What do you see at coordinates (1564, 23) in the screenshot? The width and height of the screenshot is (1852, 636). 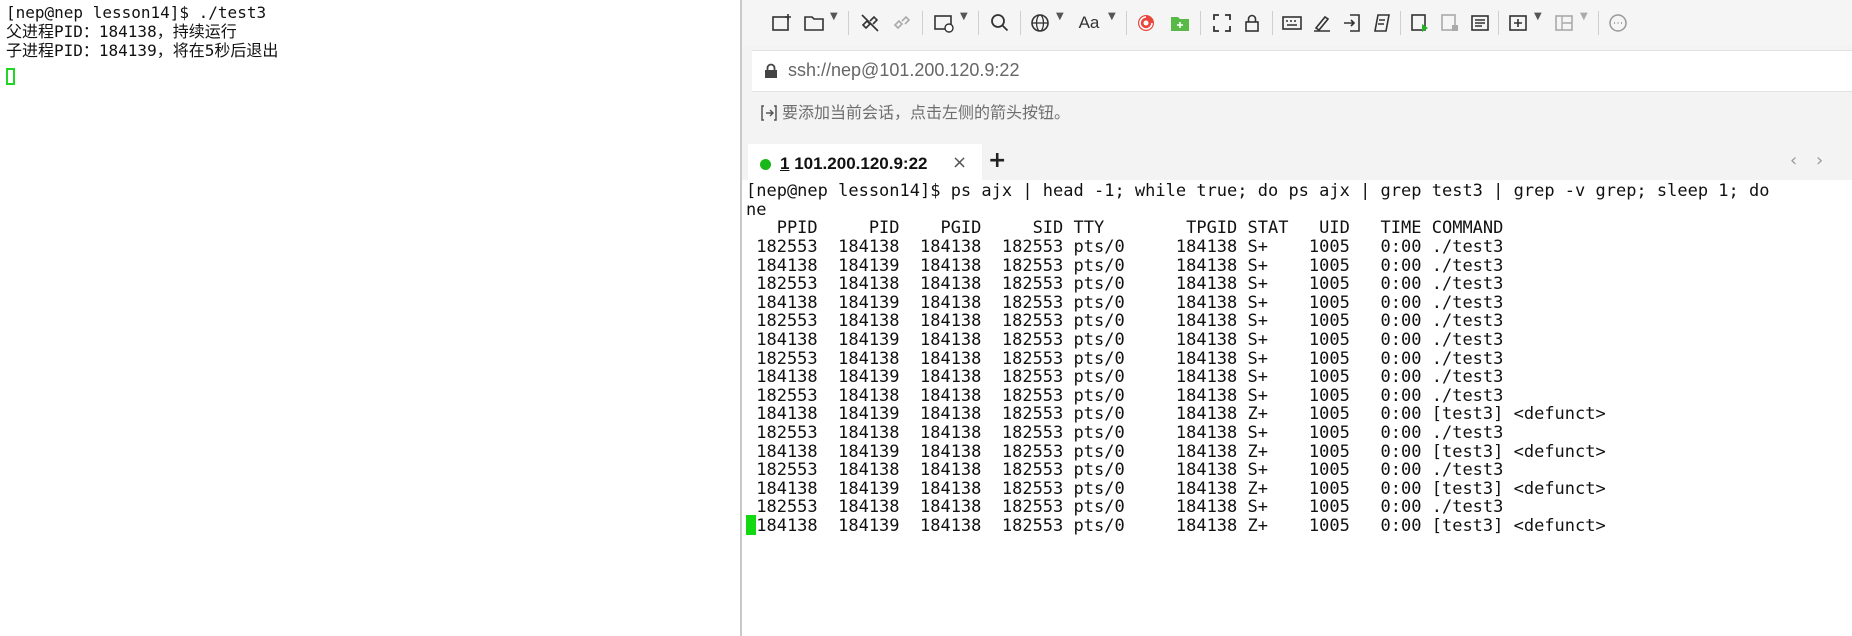 I see `layout-icon` at bounding box center [1564, 23].